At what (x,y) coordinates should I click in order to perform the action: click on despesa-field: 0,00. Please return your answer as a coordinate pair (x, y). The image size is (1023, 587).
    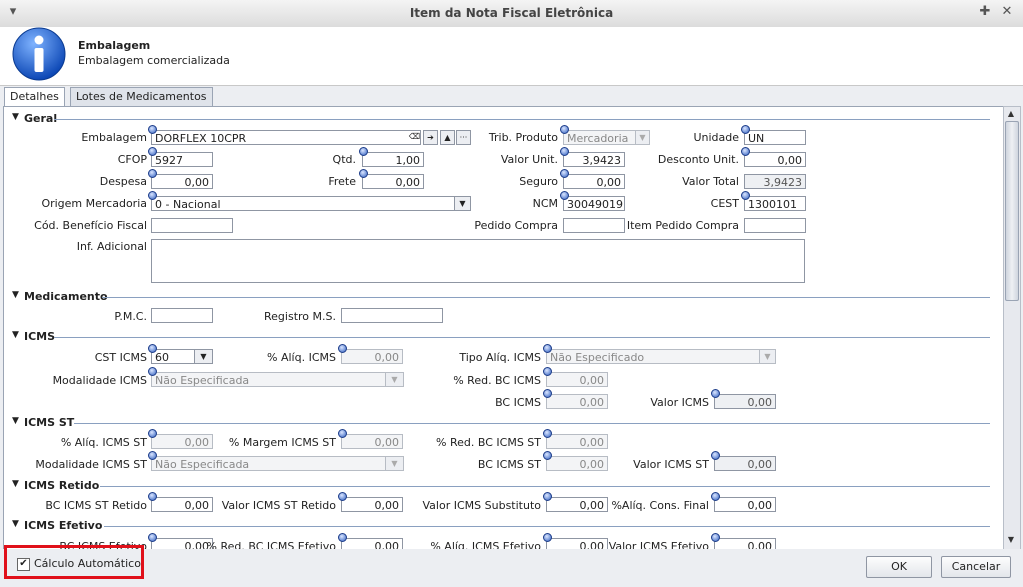
    Looking at the image, I should click on (182, 181).